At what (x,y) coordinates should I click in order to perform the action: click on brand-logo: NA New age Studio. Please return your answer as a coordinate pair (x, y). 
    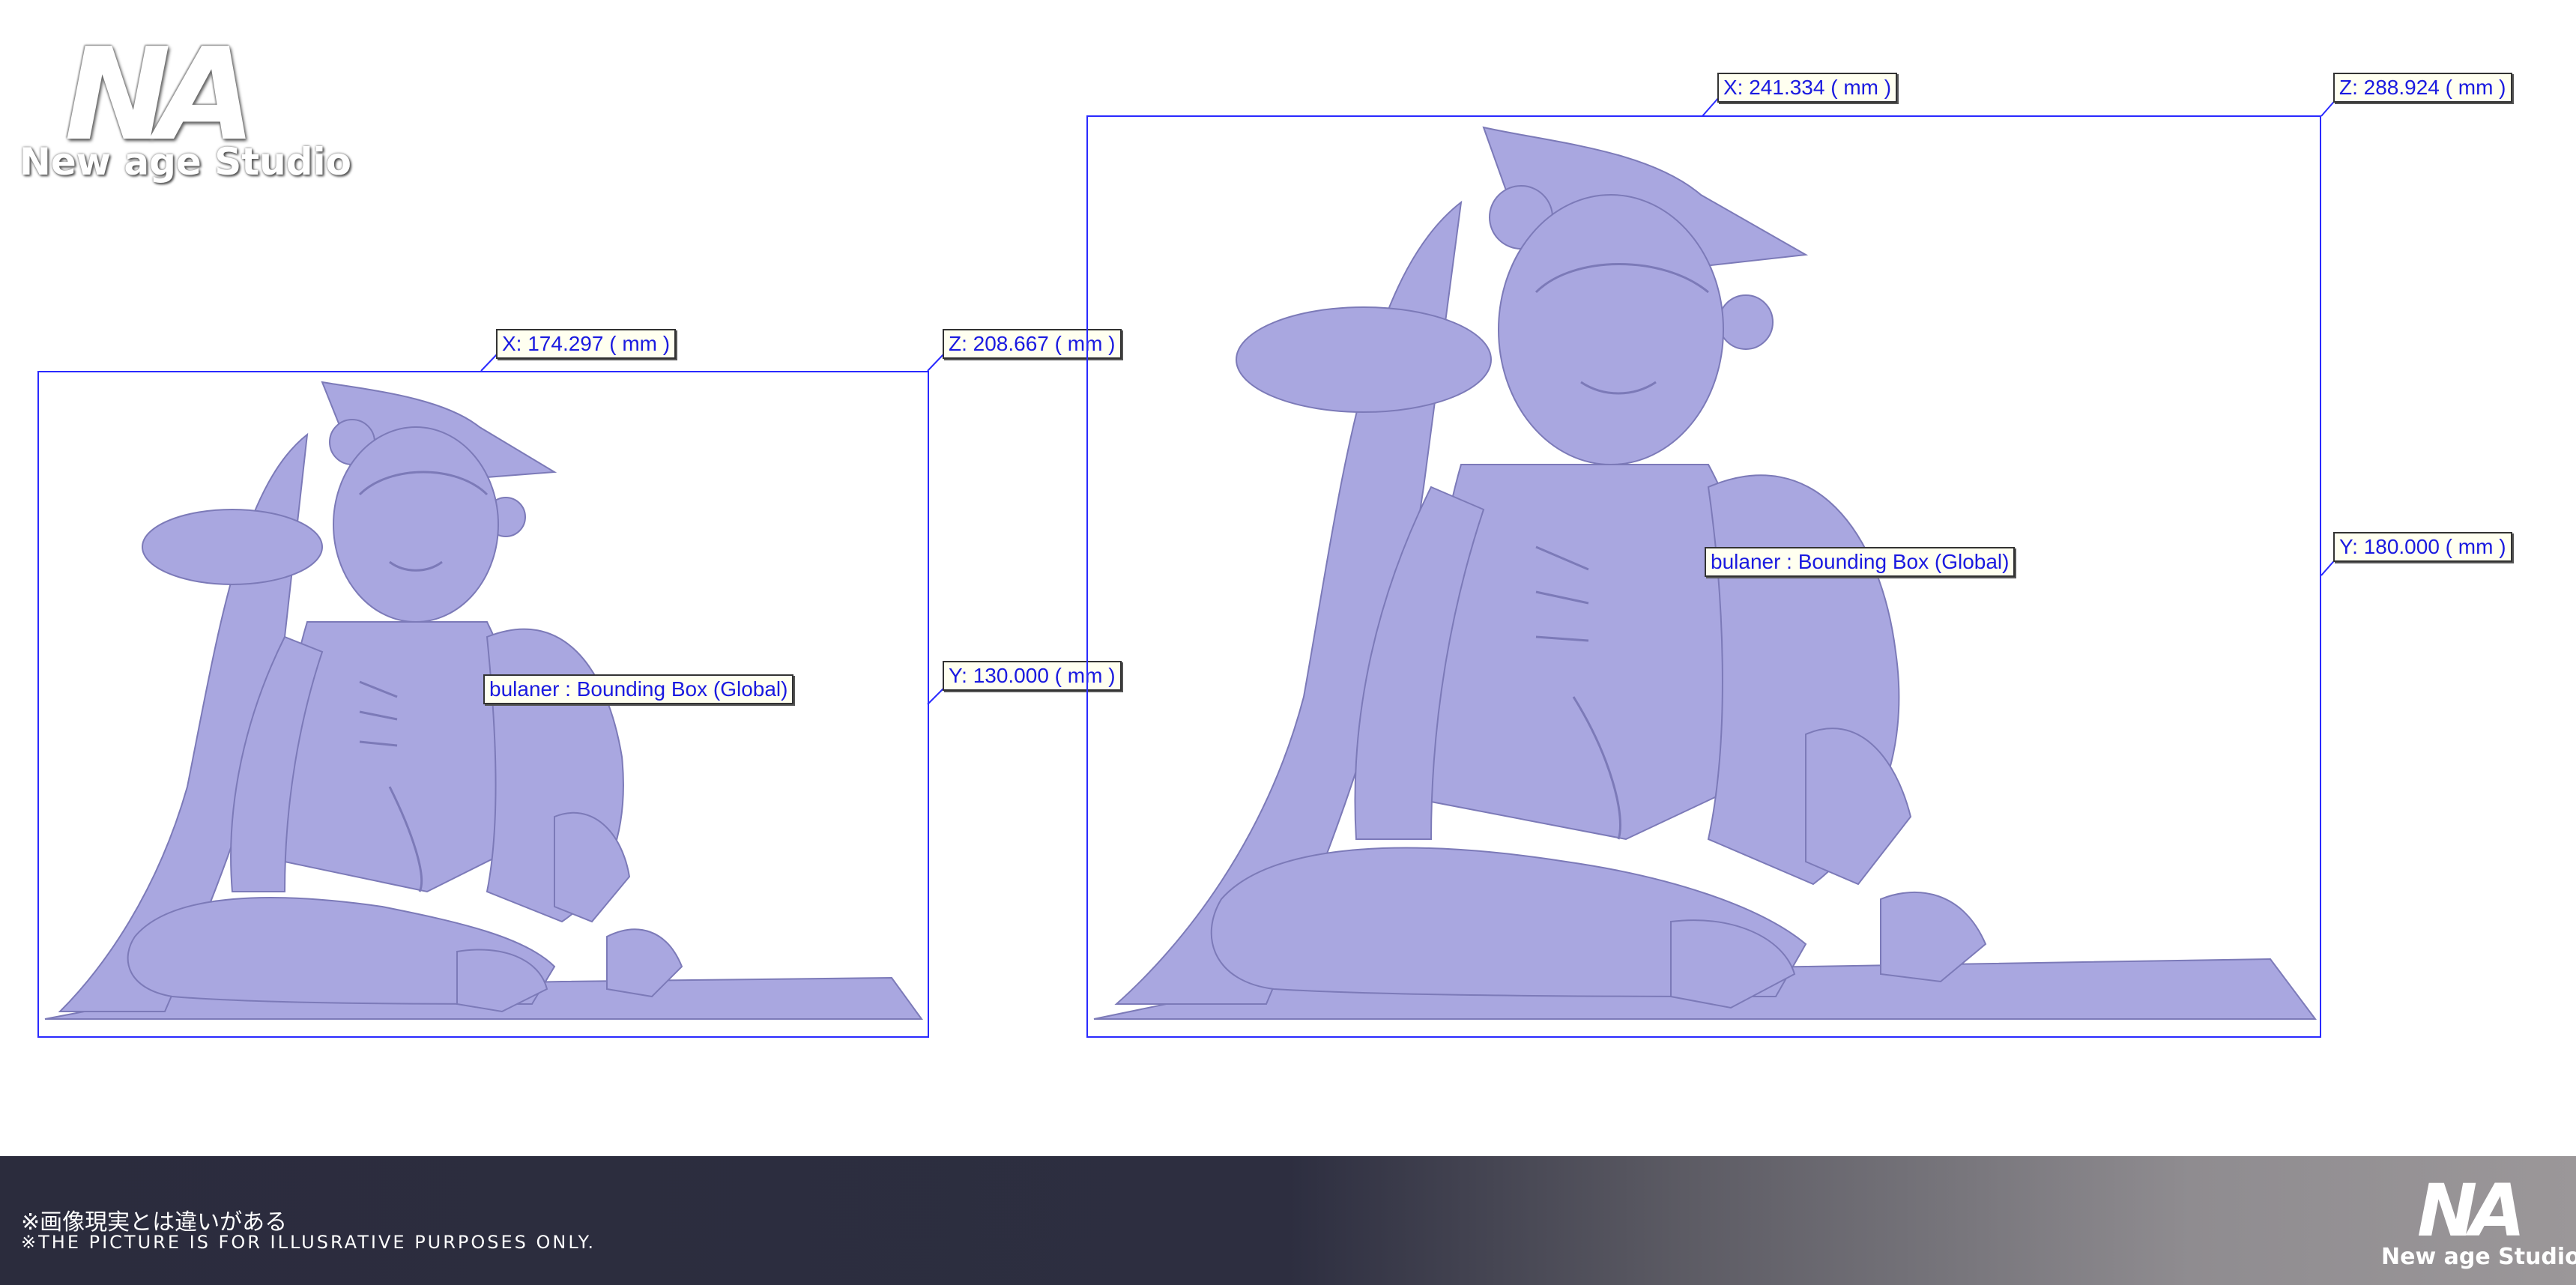
    Looking at the image, I should click on (185, 110).